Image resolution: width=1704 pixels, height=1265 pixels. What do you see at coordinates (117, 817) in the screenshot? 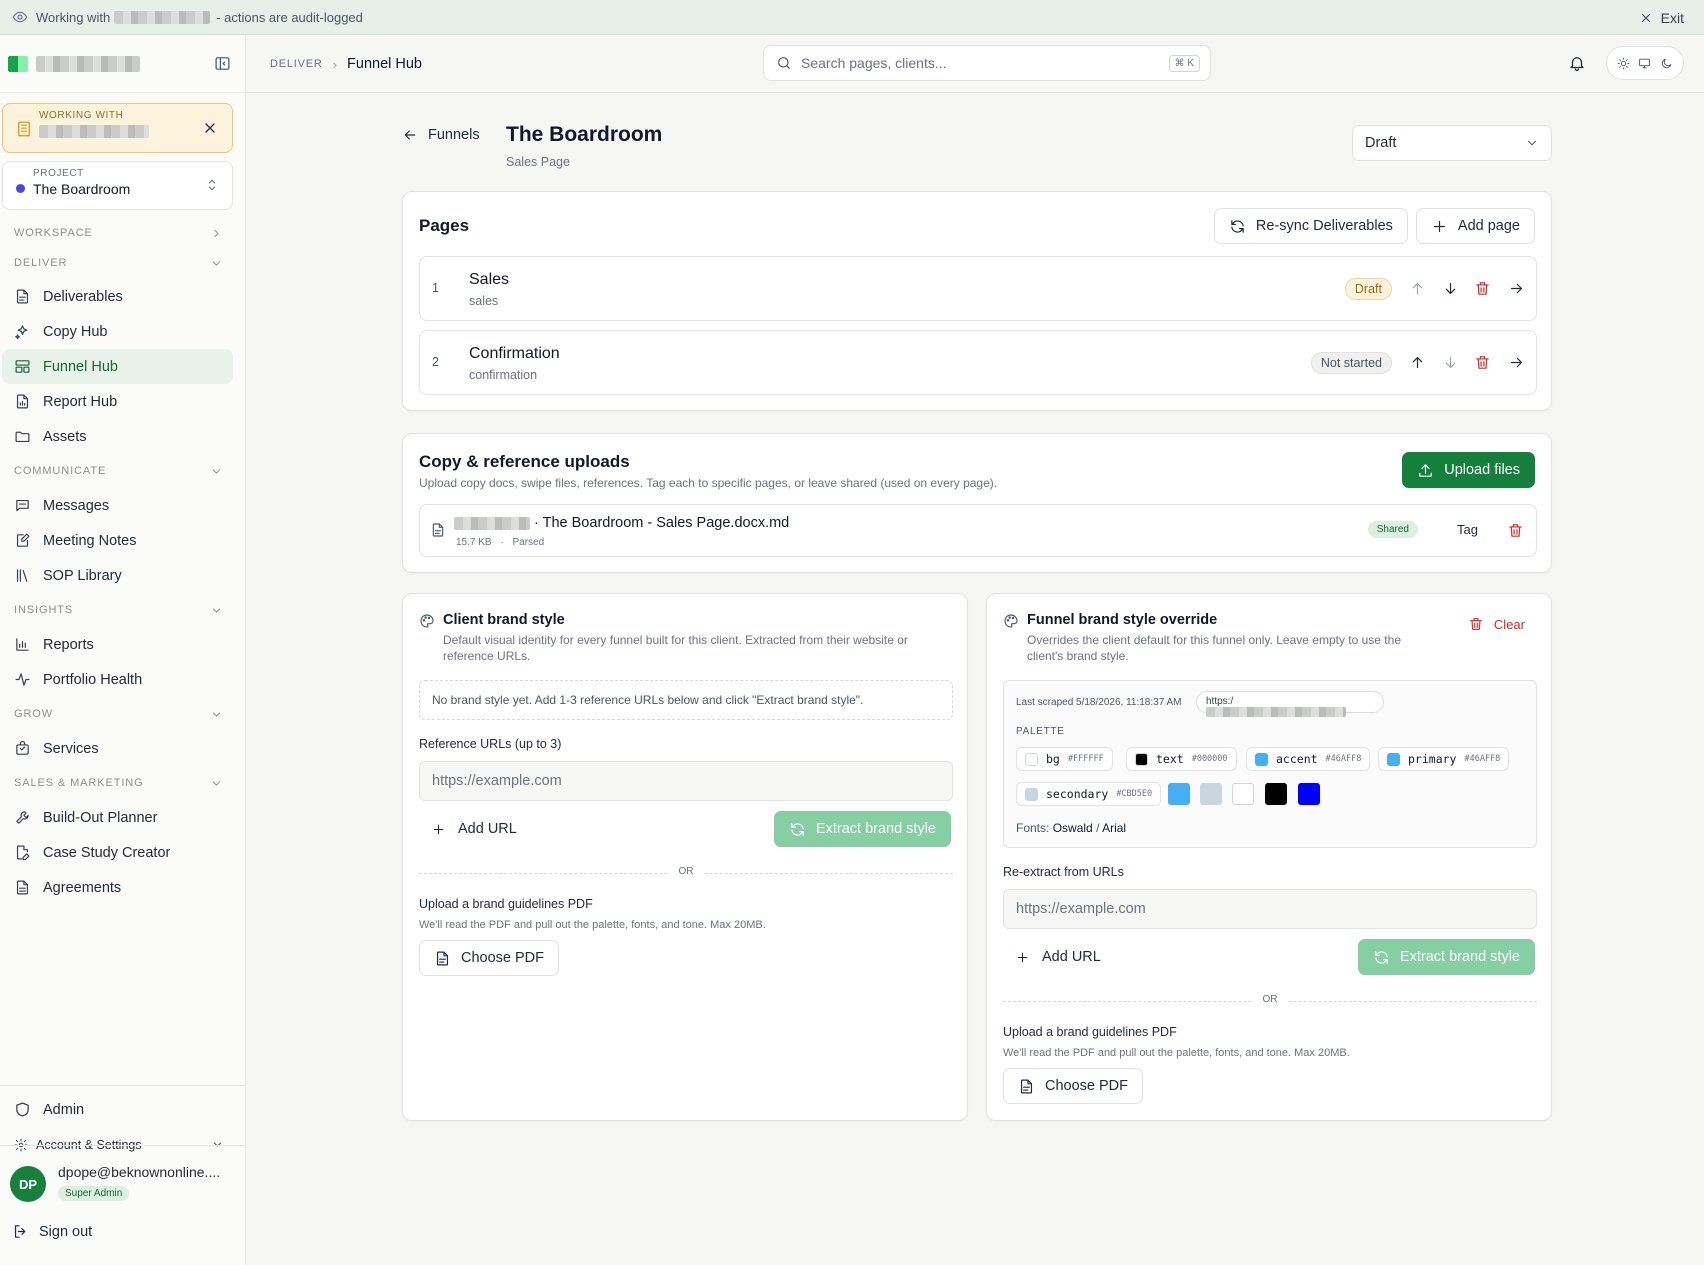
I see `sidebar-item-build-out-planner: Build-Out Planner` at bounding box center [117, 817].